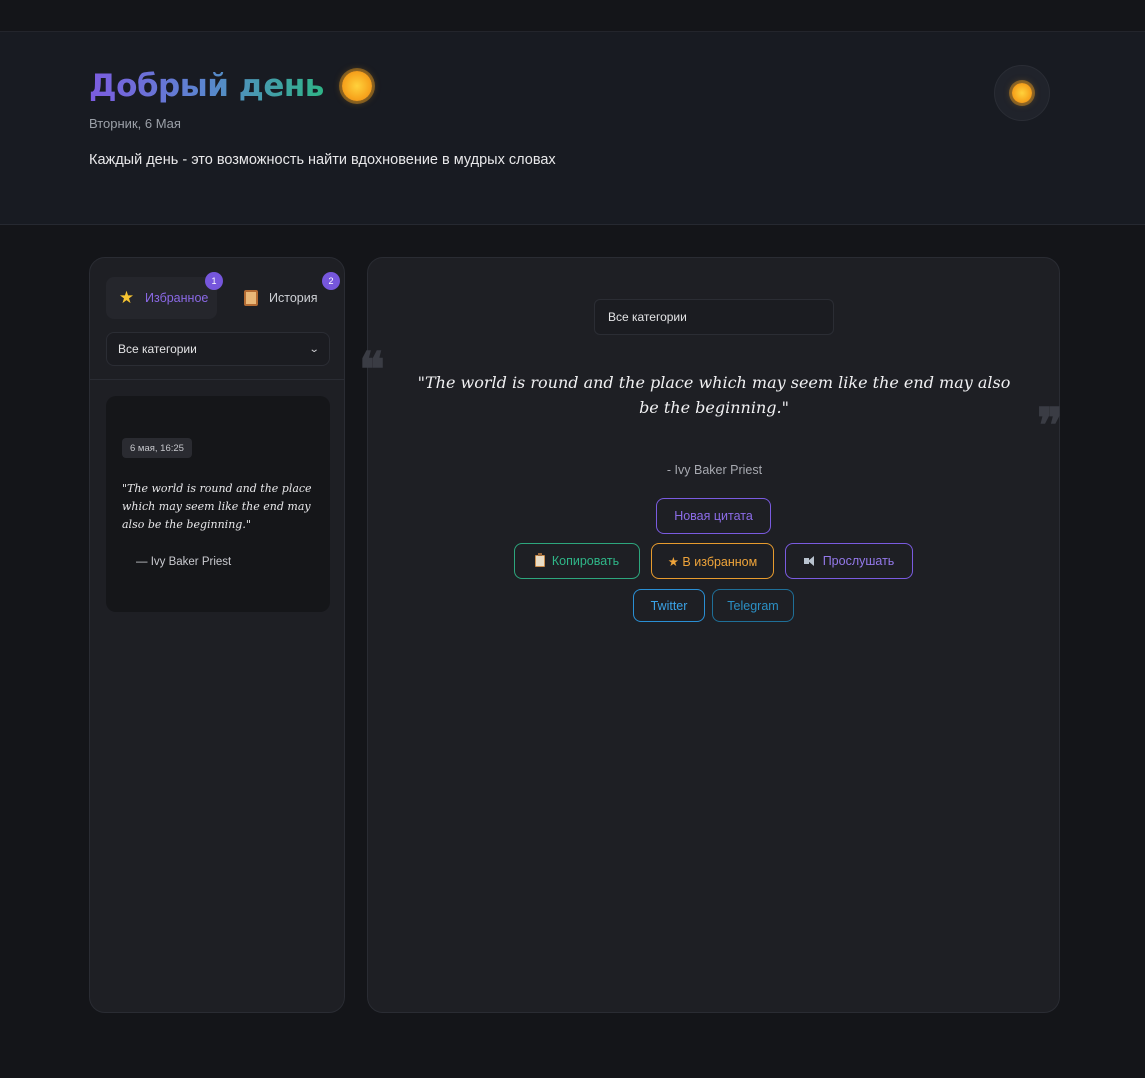 Image resolution: width=1145 pixels, height=1078 pixels. What do you see at coordinates (314, 349) in the screenshot?
I see `chevron-down-icon: ⌄` at bounding box center [314, 349].